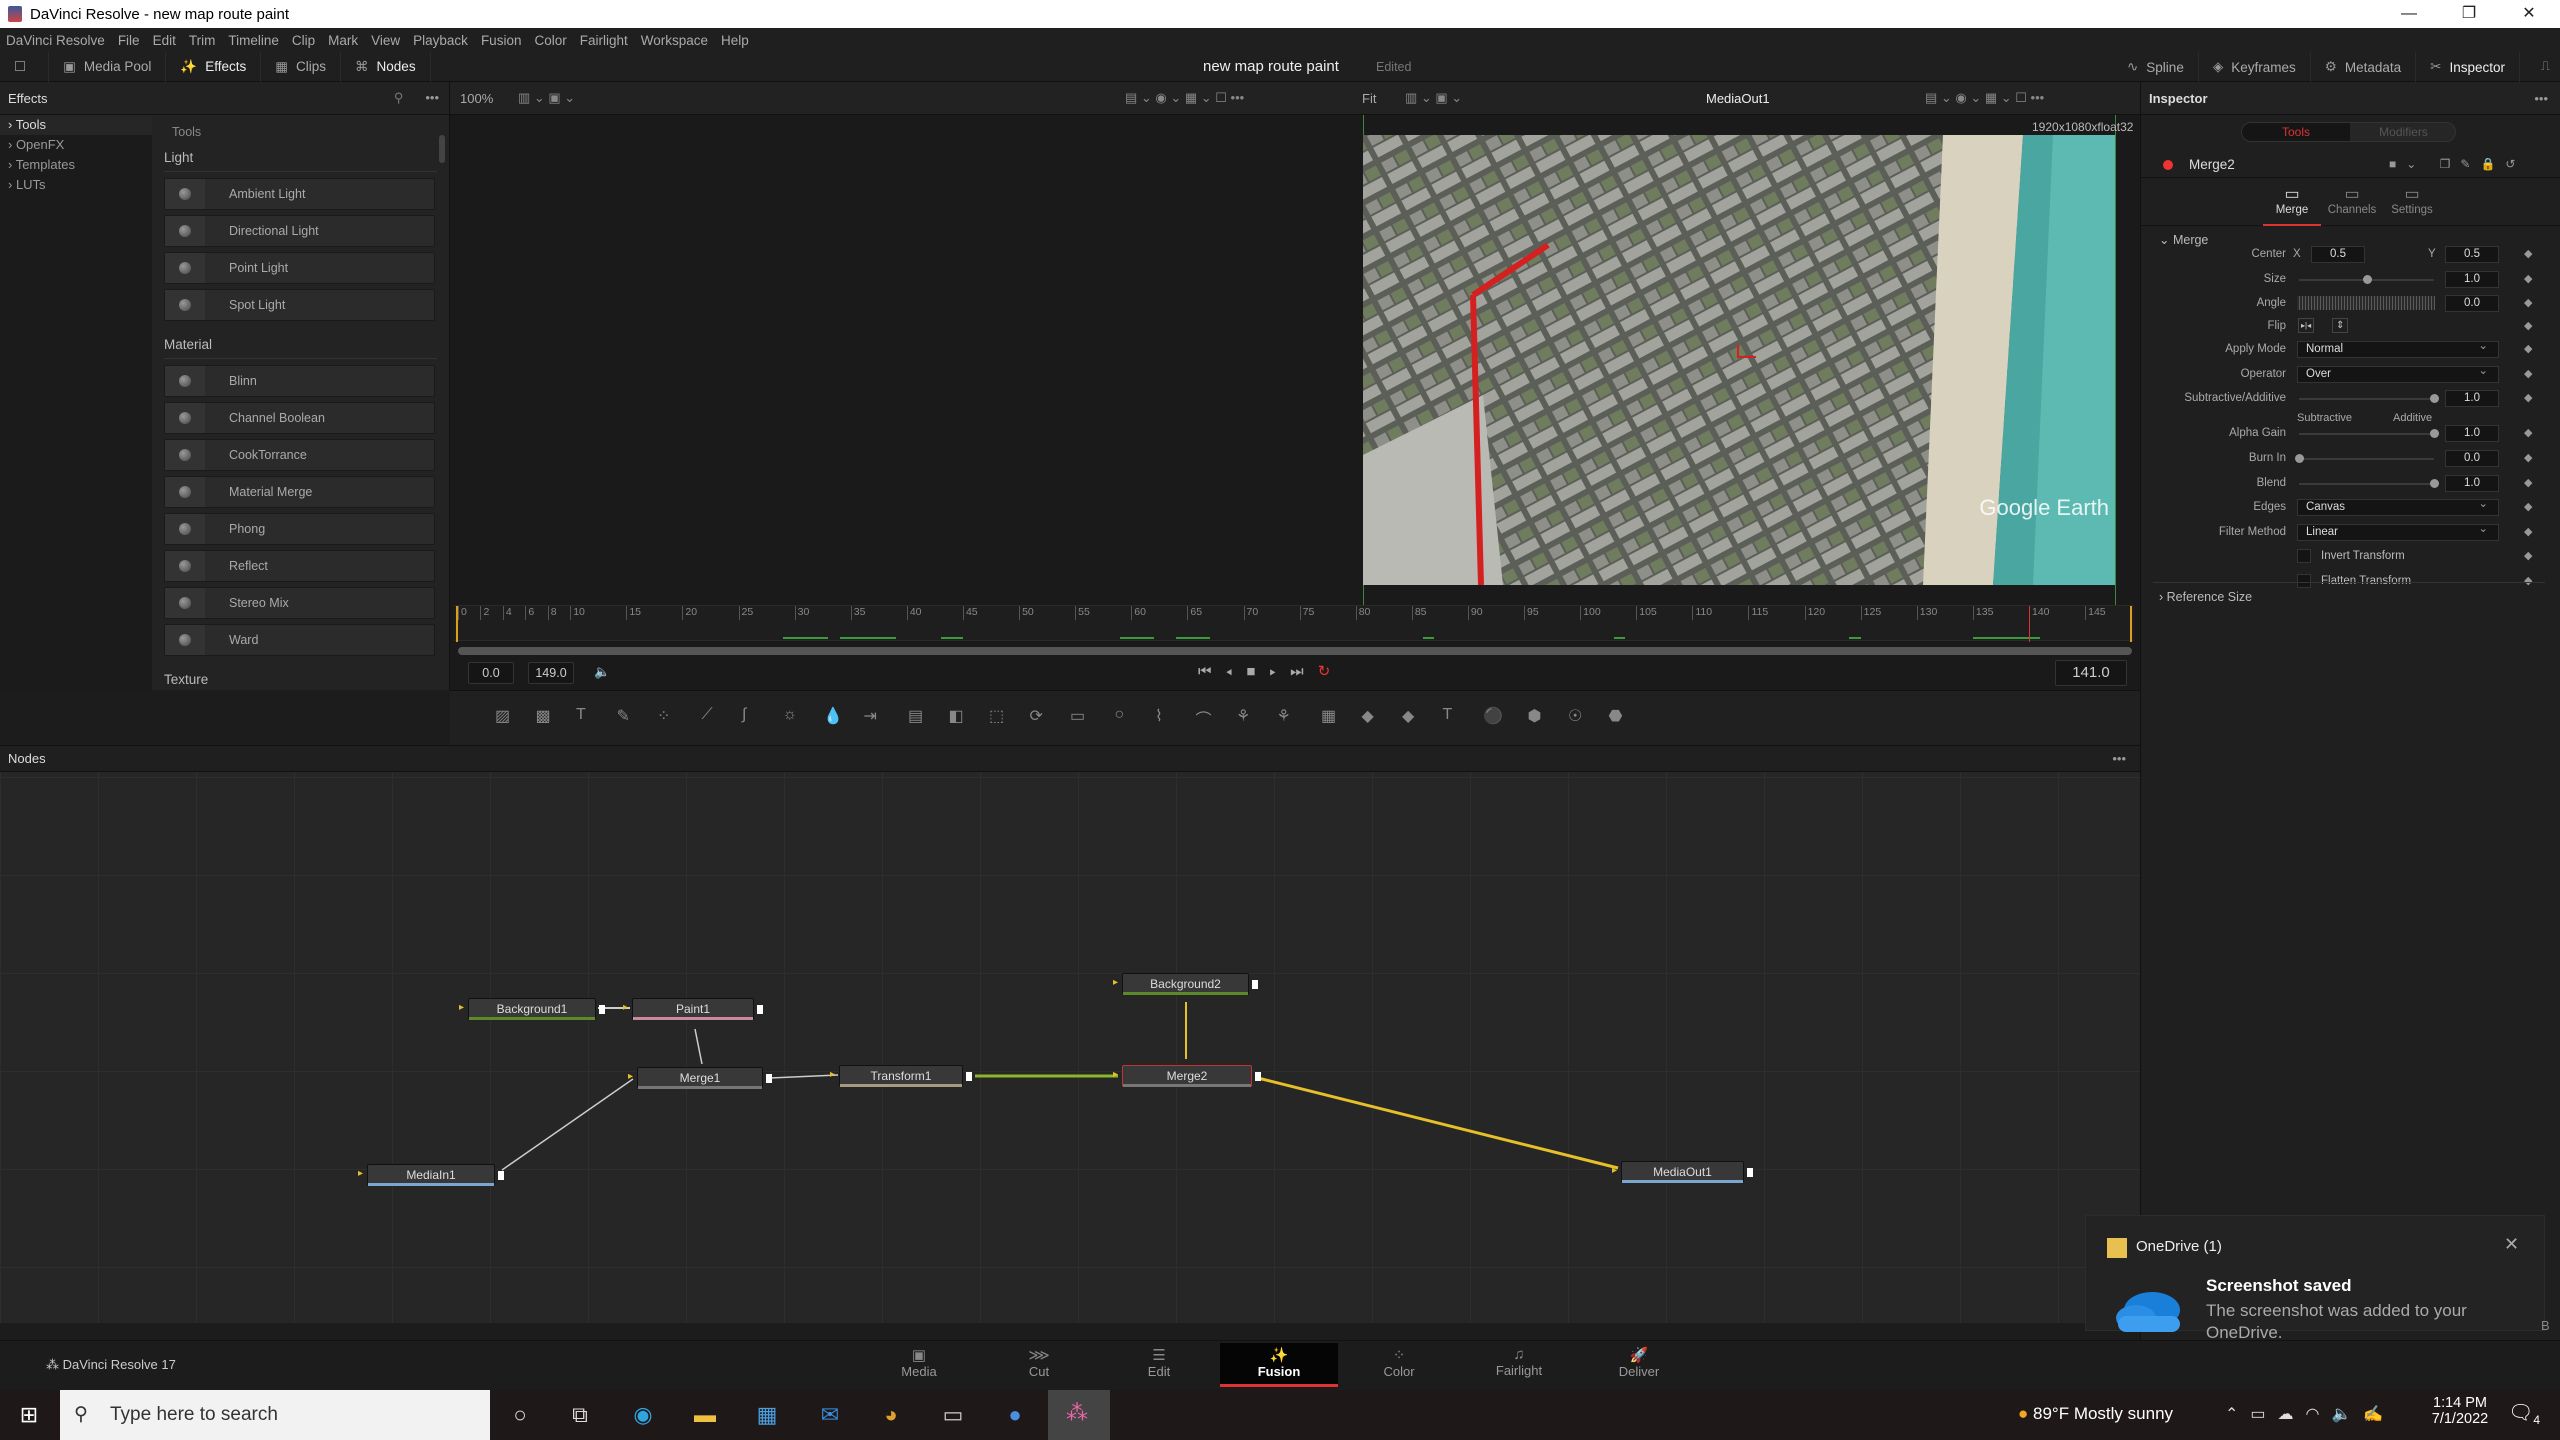 This screenshot has height=1440, width=2560. I want to click on qbittorrent-icon: ●, so click(1015, 1415).